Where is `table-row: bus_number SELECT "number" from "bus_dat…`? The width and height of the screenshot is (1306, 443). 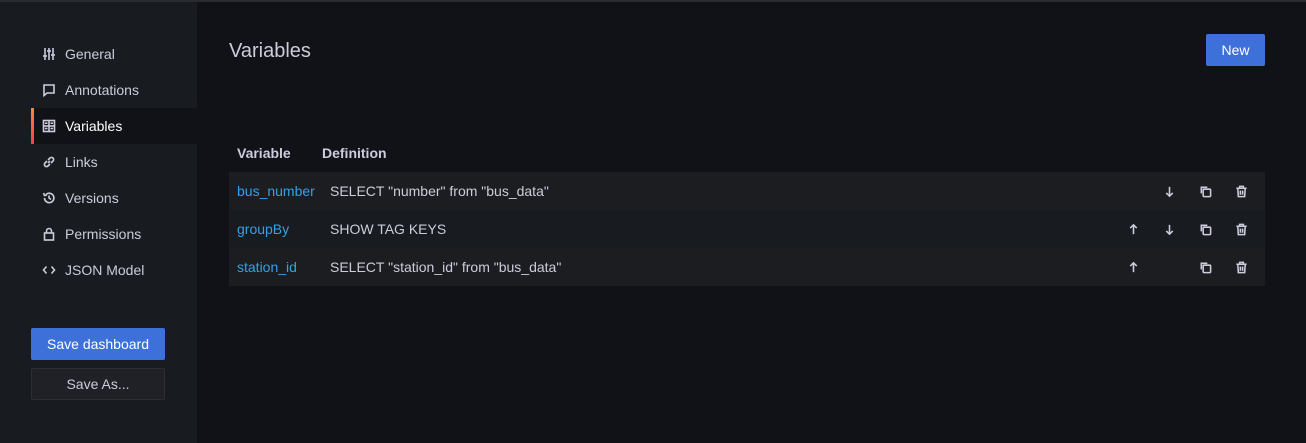
table-row: bus_number SELECT "number" from "bus_dat… is located at coordinates (747, 191).